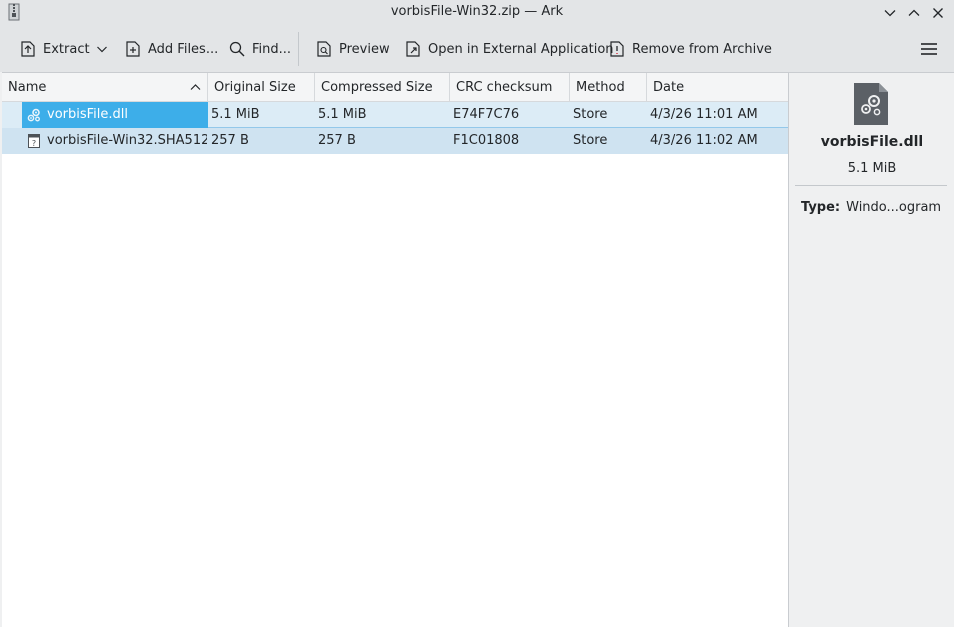 This screenshot has height=627, width=954. What do you see at coordinates (87, 114) in the screenshot?
I see `file-name: vorbisFile.dll` at bounding box center [87, 114].